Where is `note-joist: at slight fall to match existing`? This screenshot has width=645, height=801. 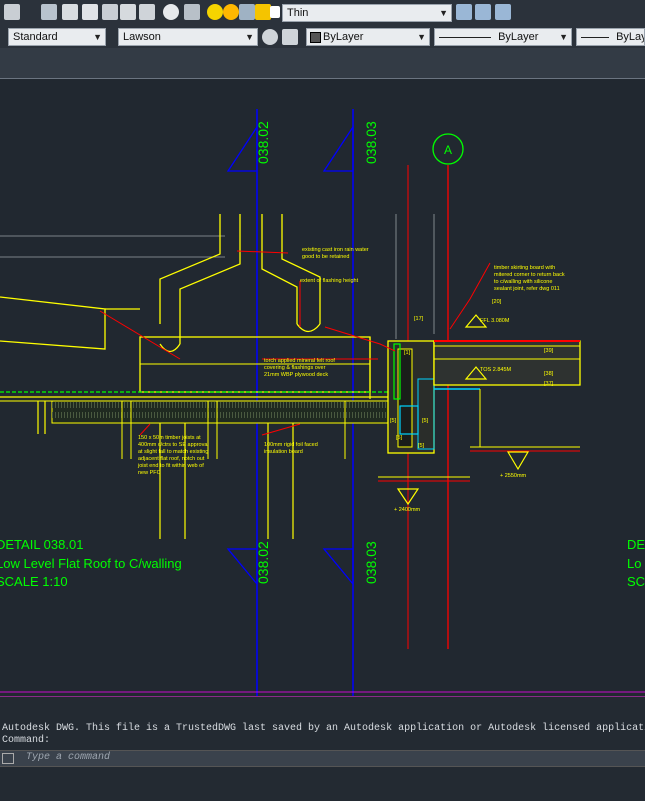 note-joist: at slight fall to match existing is located at coordinates (173, 452).